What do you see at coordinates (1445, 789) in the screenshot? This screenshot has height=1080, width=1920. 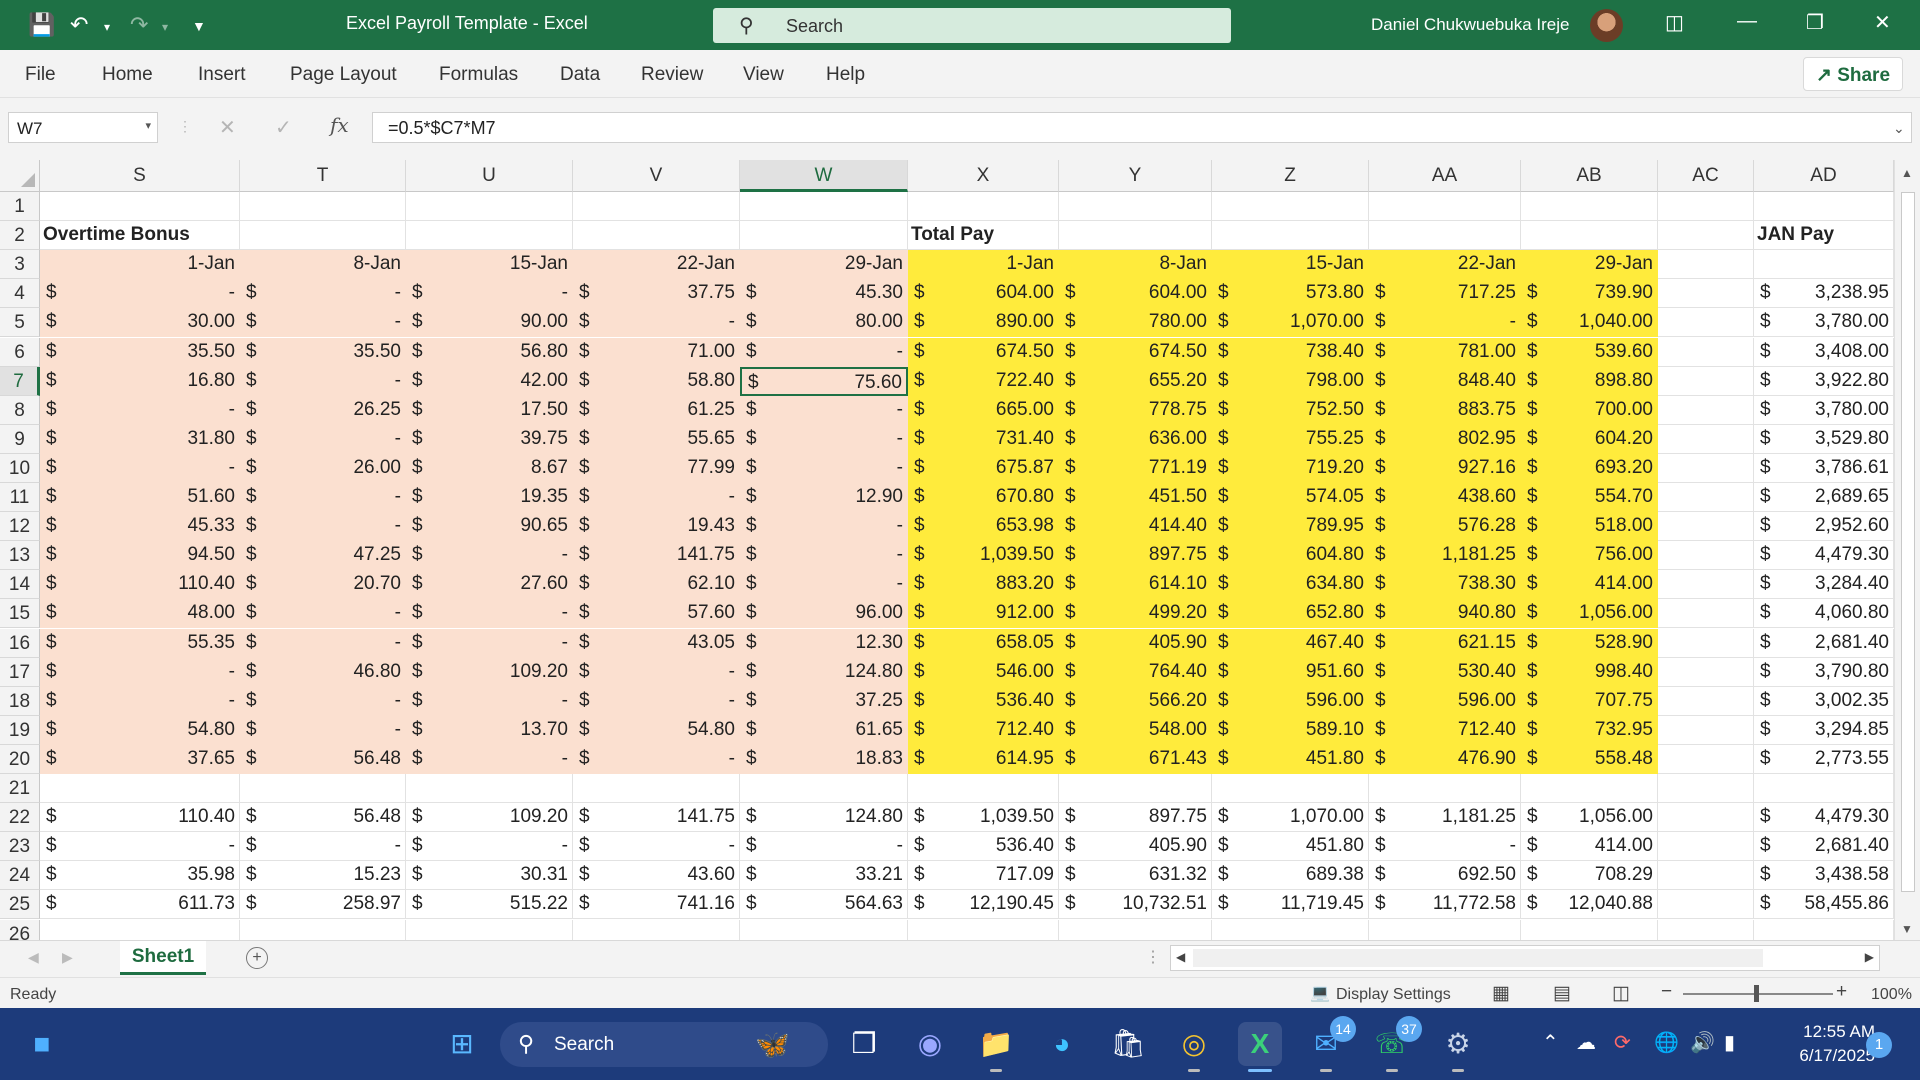 I see `cell-AA21` at bounding box center [1445, 789].